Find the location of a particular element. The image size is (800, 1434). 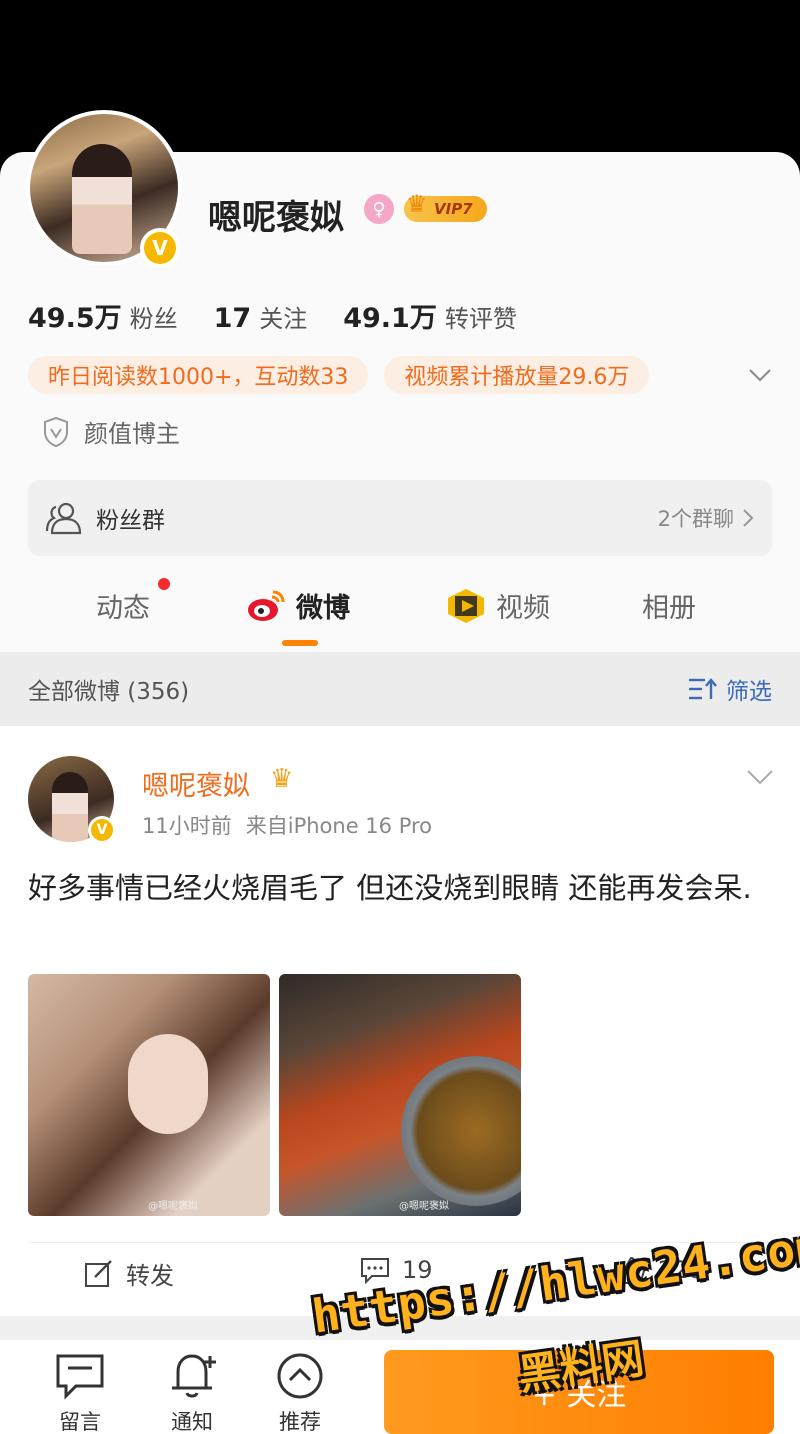

post-source: 来自iPhone 16 Pro is located at coordinates (339, 826).